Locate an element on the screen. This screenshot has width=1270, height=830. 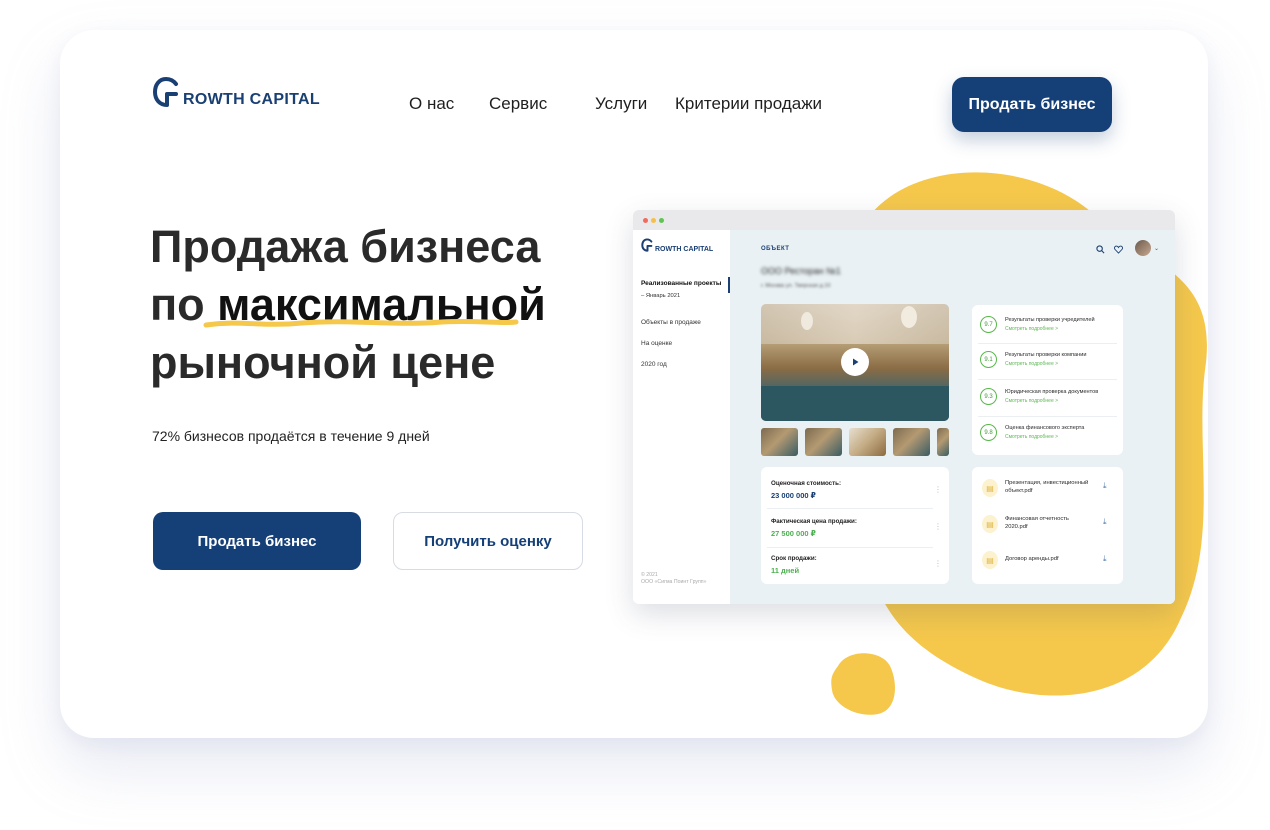
get-valuation-button: Получить оценку is located at coordinates (488, 541).